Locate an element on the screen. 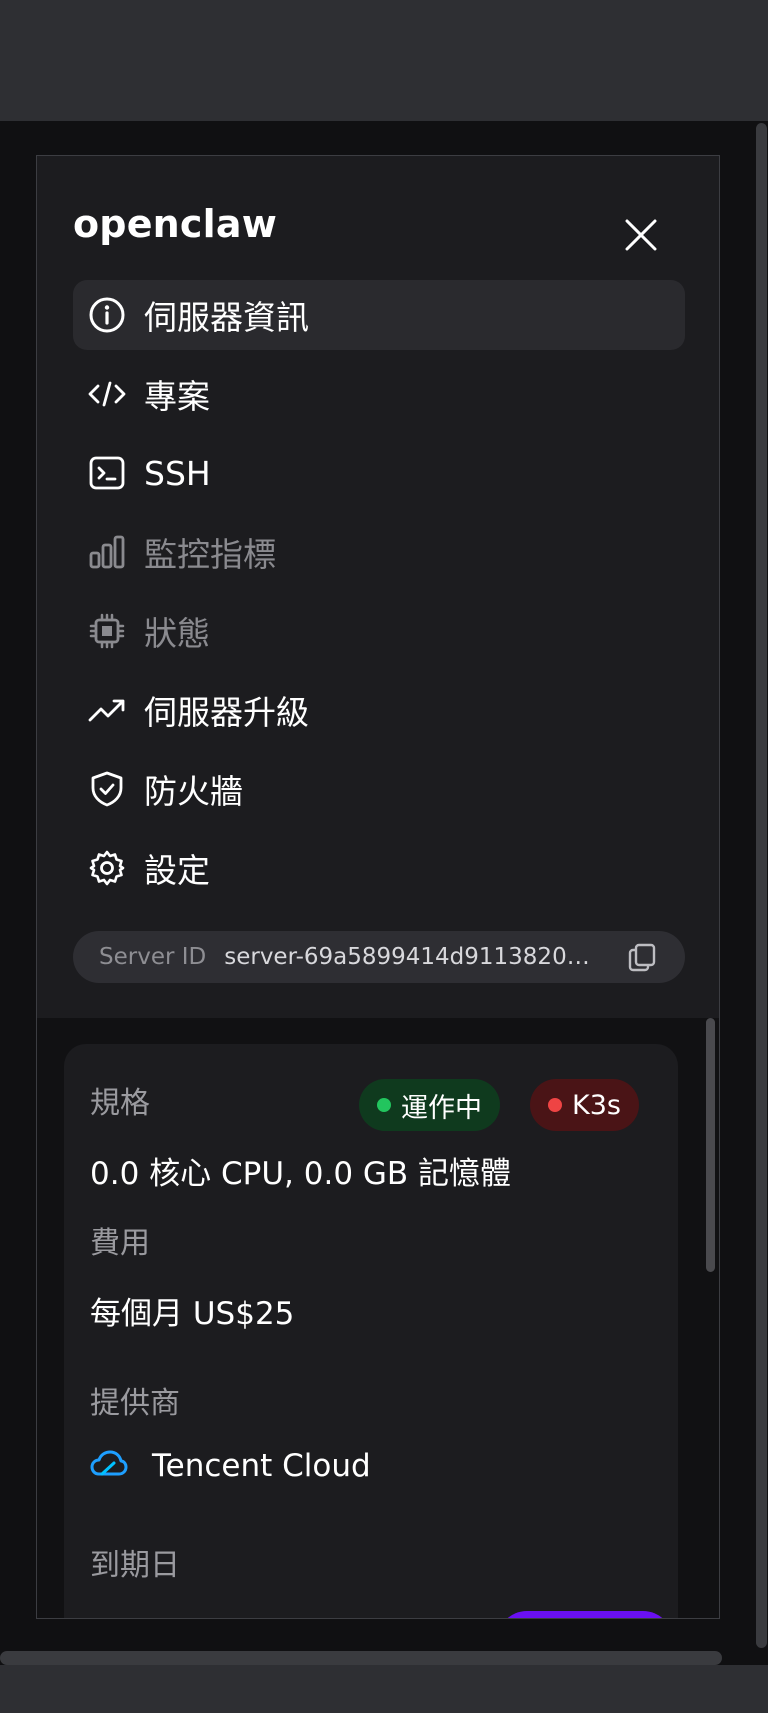 The image size is (768, 1713). close-icon is located at coordinates (641, 235).